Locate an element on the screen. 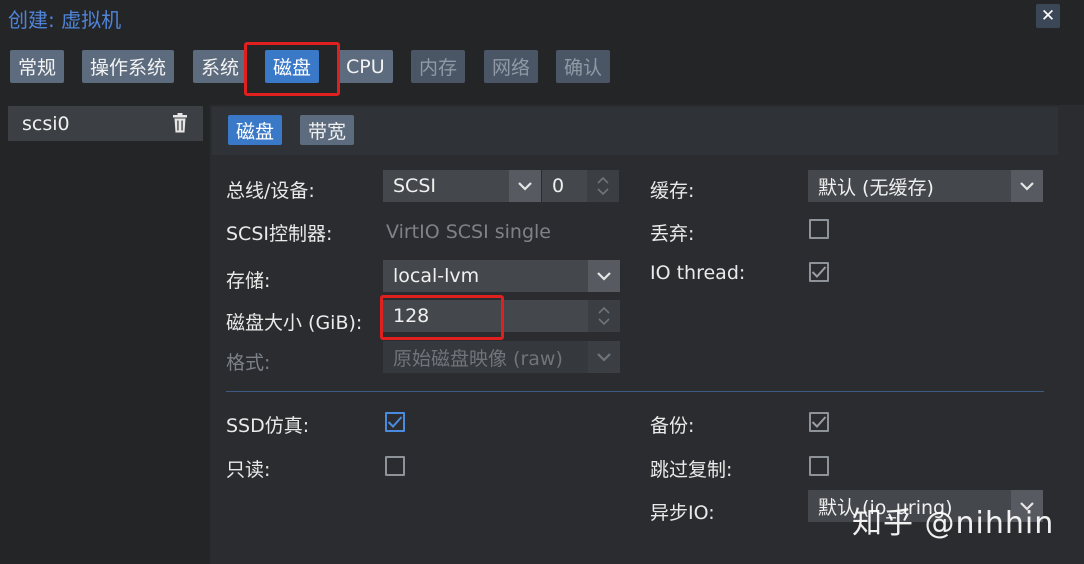  tab-cpu: CPU is located at coordinates (365, 66).